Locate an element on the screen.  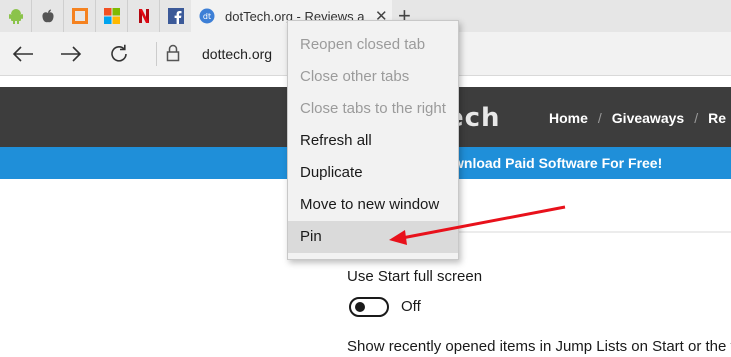
pinned-tab-android is located at coordinates (16, 16).